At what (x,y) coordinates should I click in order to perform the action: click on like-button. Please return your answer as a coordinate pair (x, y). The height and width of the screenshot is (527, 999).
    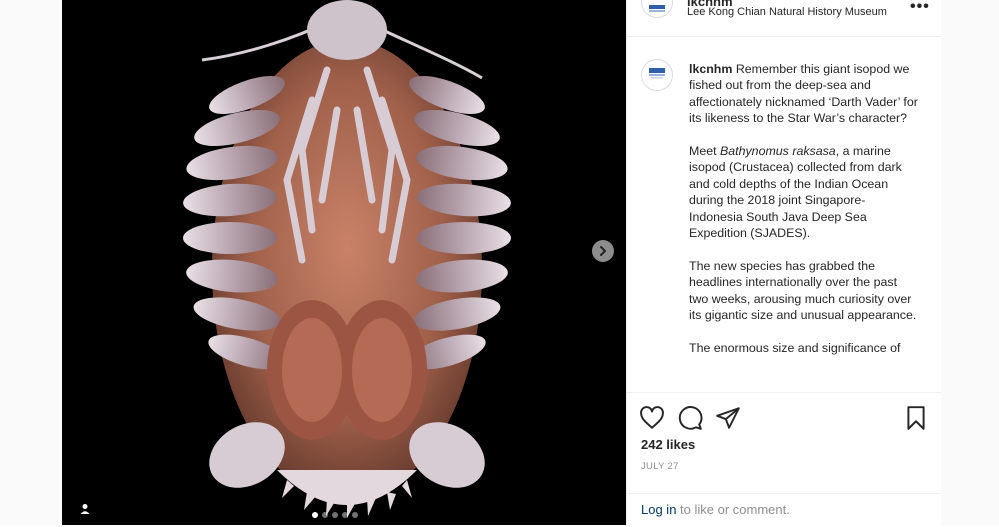
    Looking at the image, I should click on (652, 418).